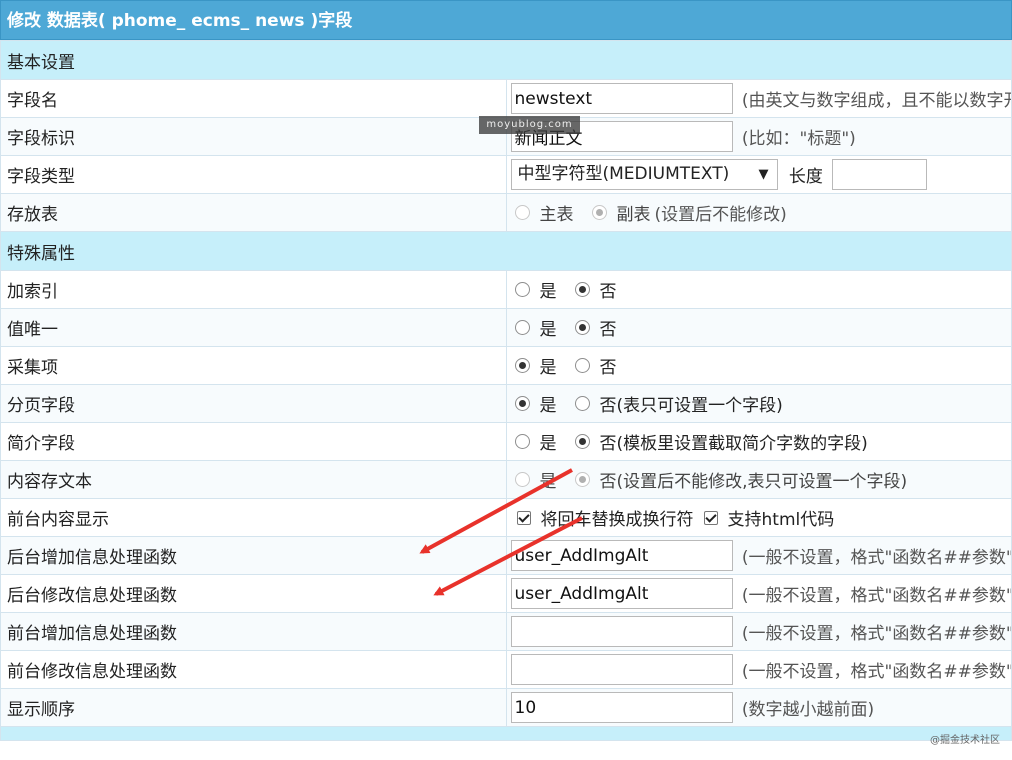  Describe the element at coordinates (548, 368) in the screenshot. I see `collect-yes-label: 是` at that location.